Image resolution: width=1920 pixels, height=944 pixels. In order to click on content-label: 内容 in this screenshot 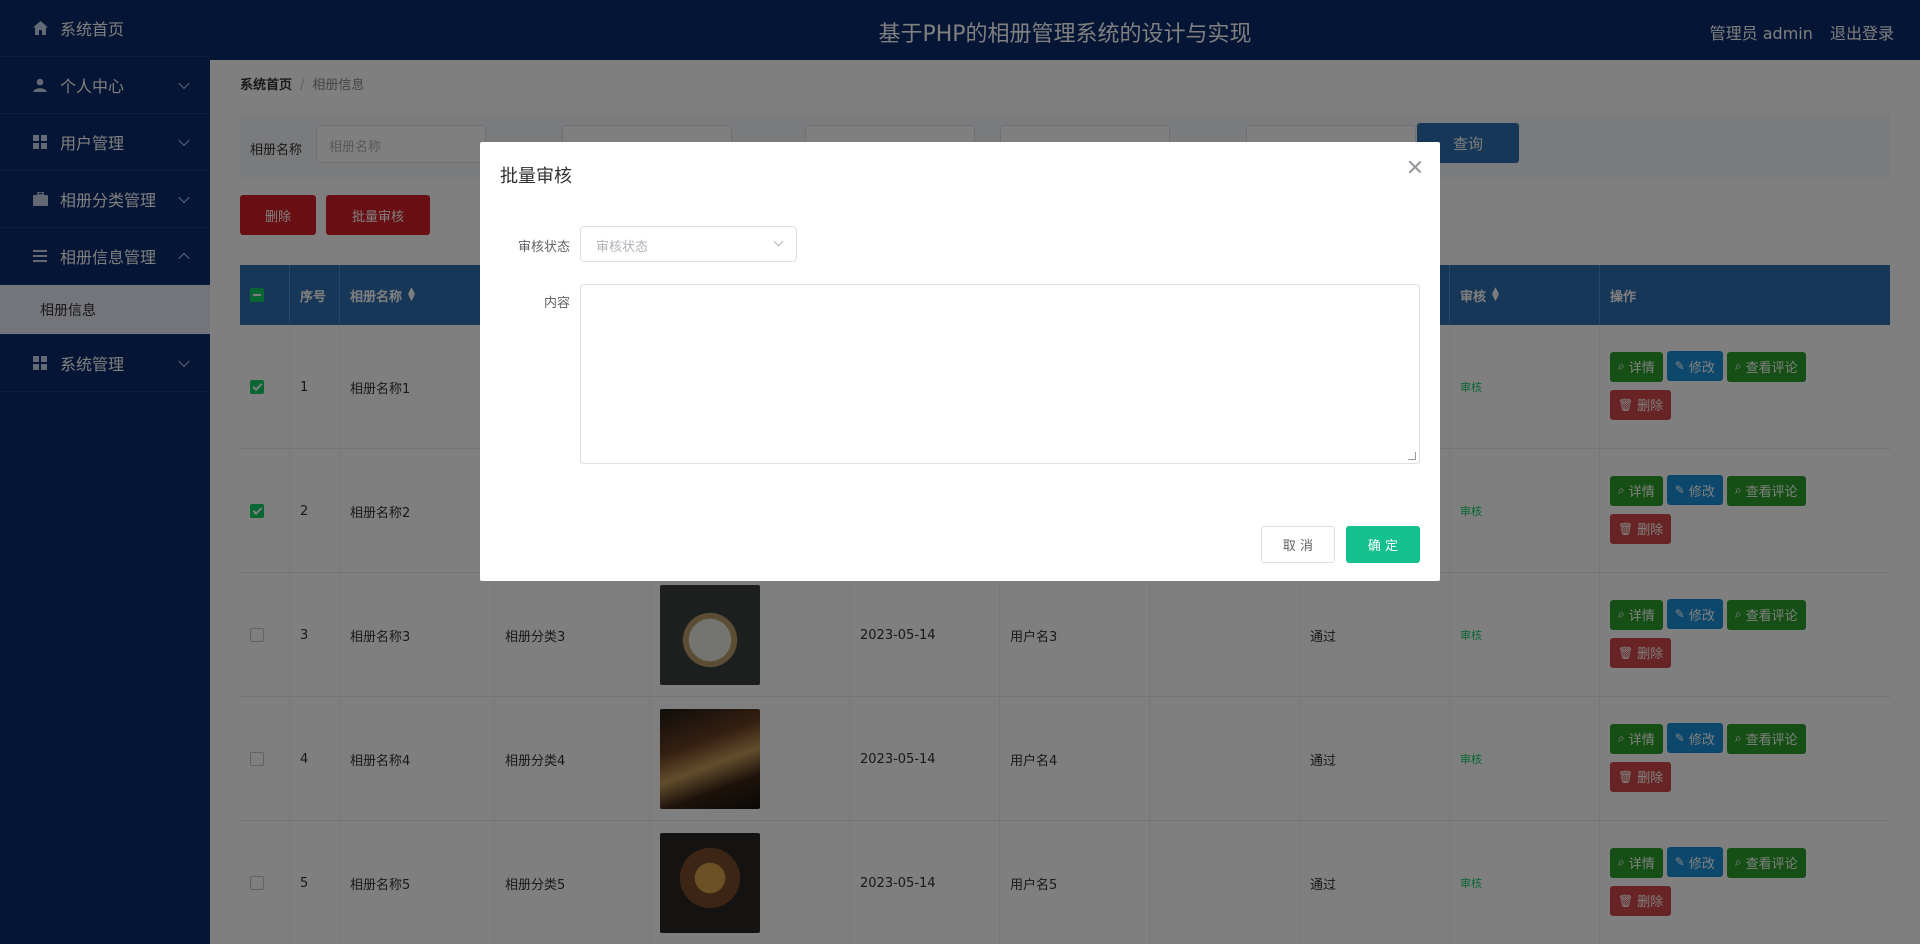, I will do `click(556, 303)`.